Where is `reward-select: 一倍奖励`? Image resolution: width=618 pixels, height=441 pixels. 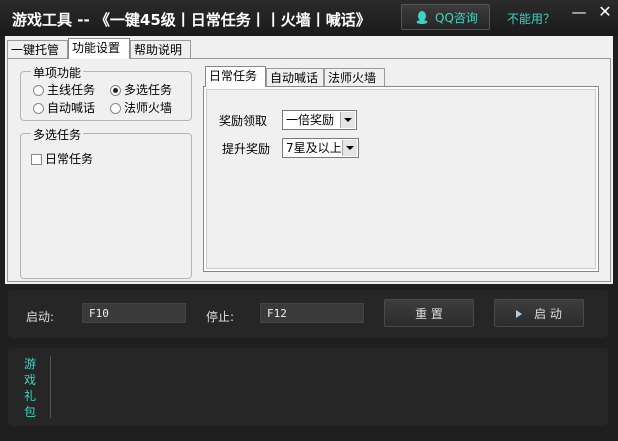 reward-select: 一倍奖励 is located at coordinates (319, 120).